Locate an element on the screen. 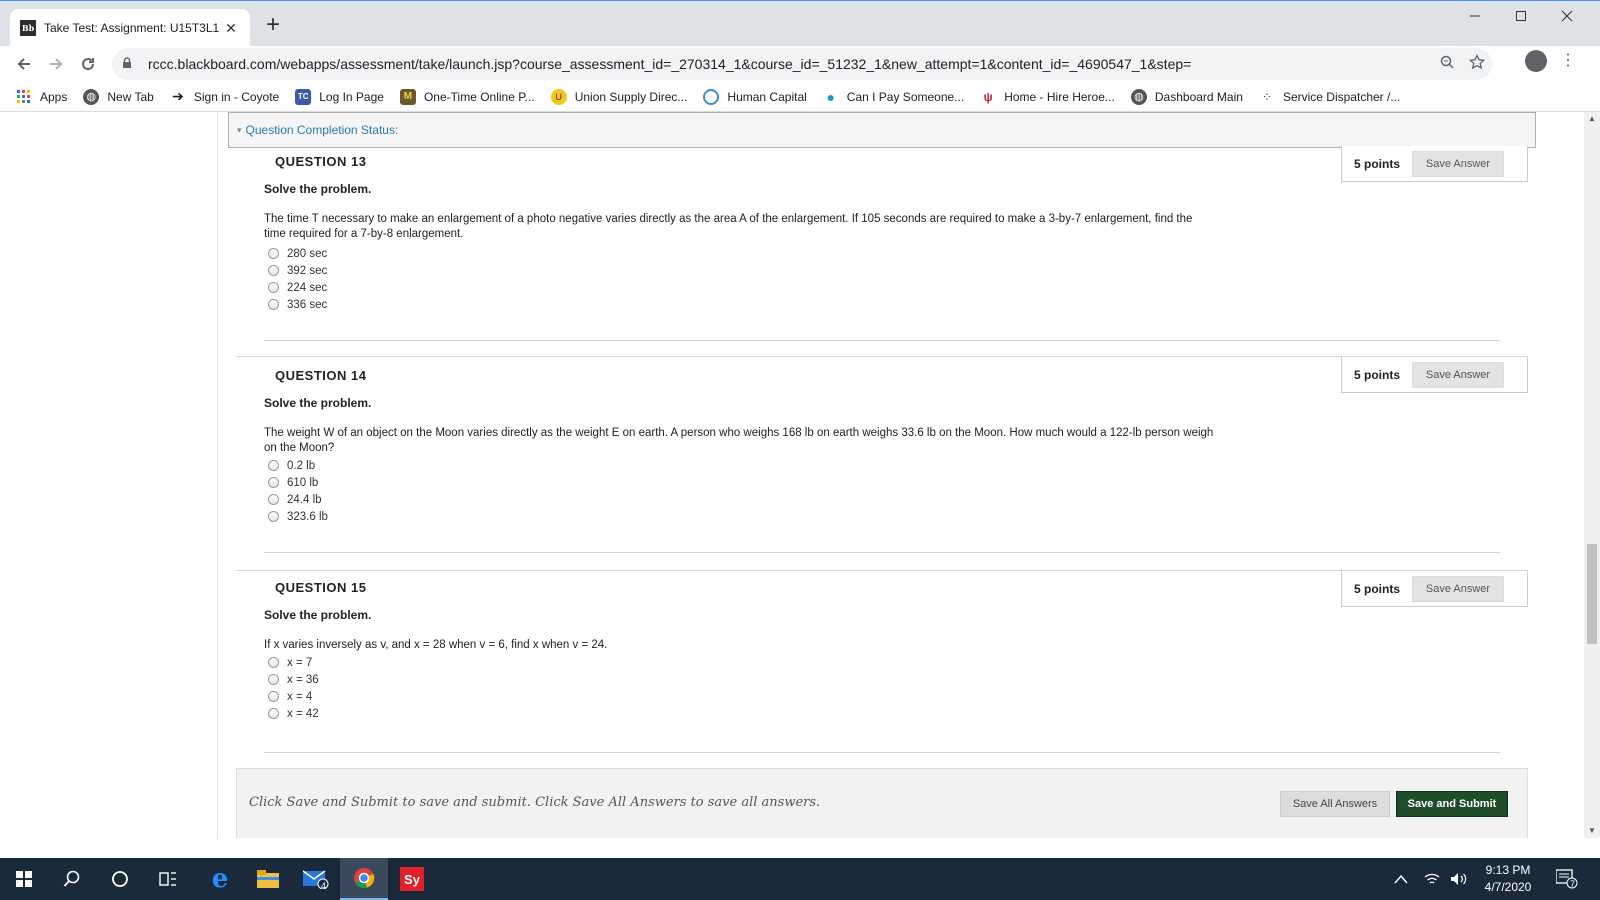 The width and height of the screenshot is (1600, 900). new-tab-button: + is located at coordinates (273, 25).